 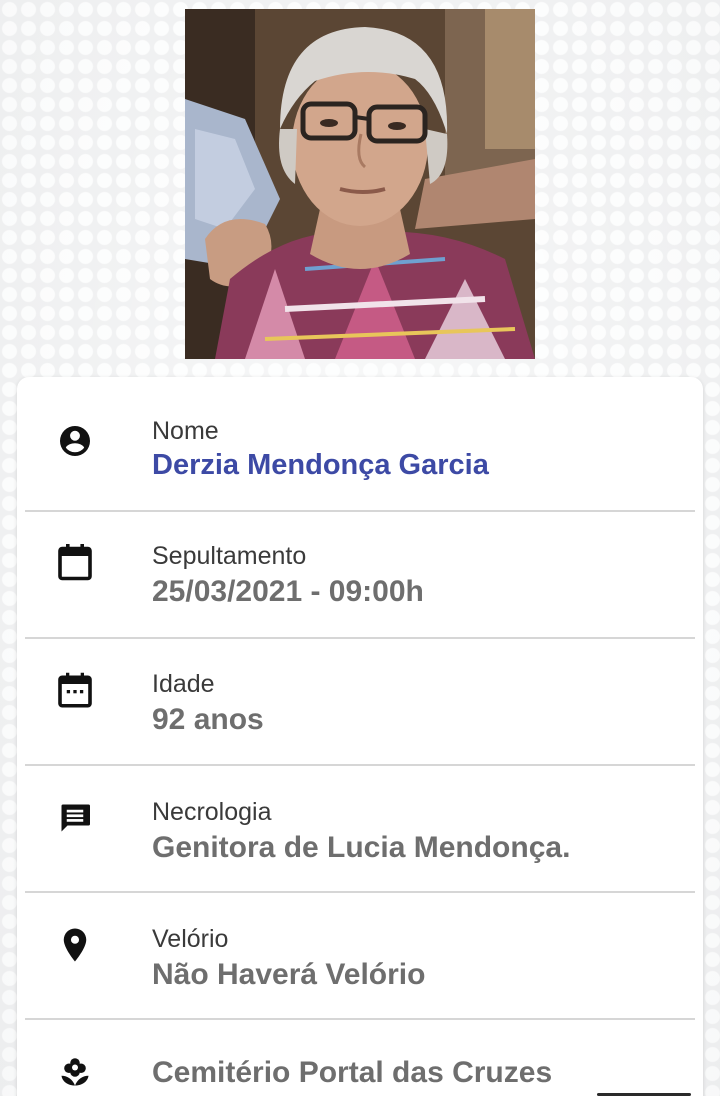 What do you see at coordinates (360, 829) in the screenshot?
I see `row-necrologia: Necrologia Genitora de Lucia Mendonça.` at bounding box center [360, 829].